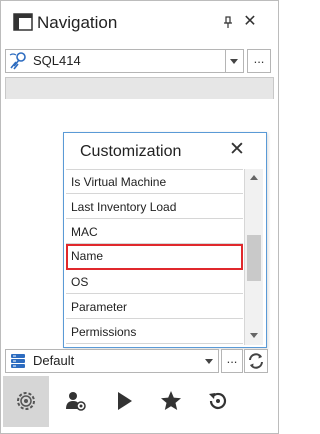  I want to click on user-settings-icon, so click(76, 401).